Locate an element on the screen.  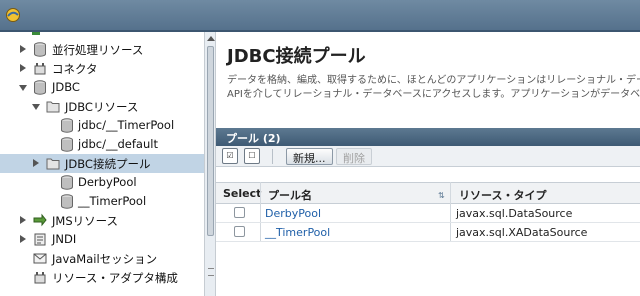
tree-item-javamail-sessions: JavaMailセッション is located at coordinates (102, 258).